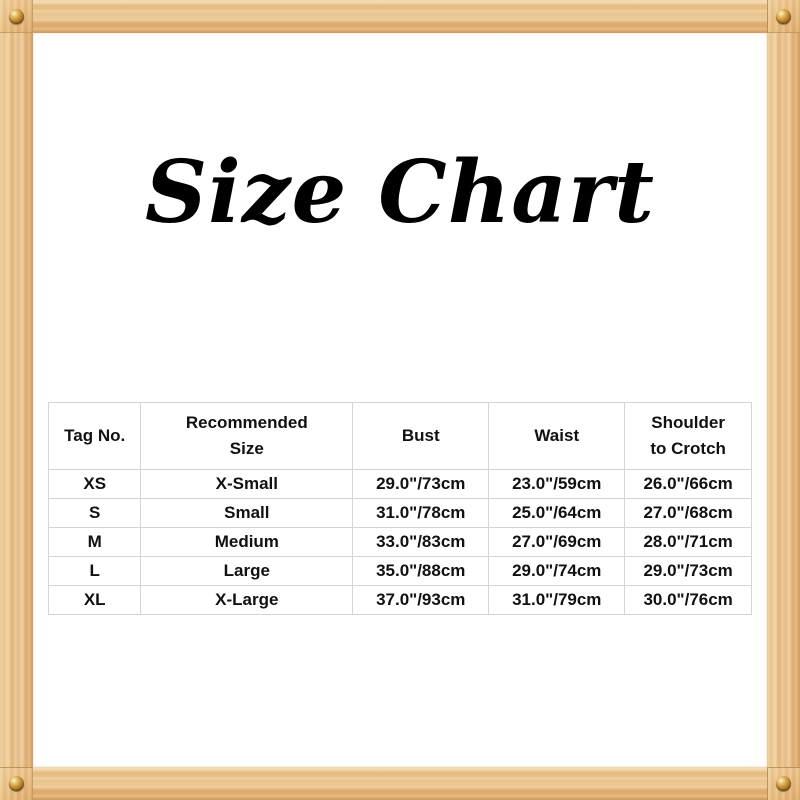  I want to click on cell-tag: M, so click(94, 542).